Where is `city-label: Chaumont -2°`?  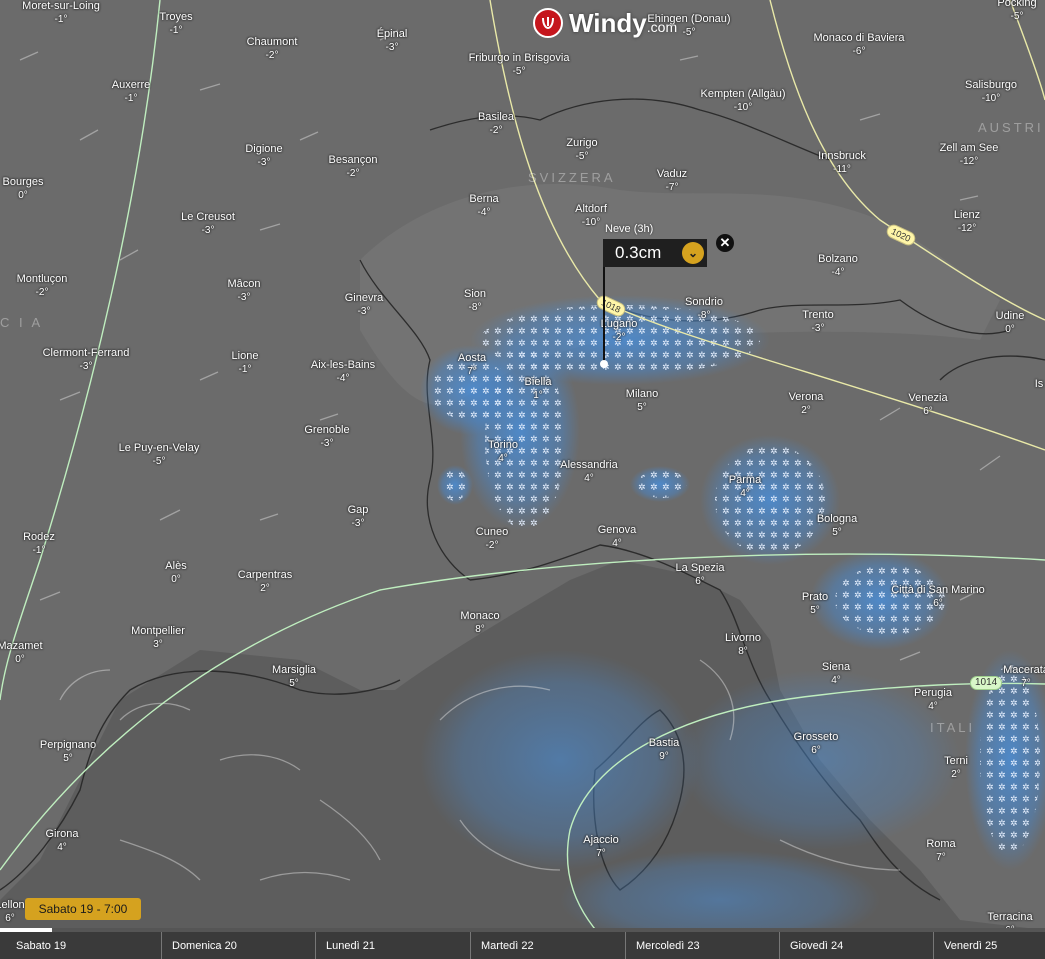
city-label: Chaumont -2° is located at coordinates (272, 49).